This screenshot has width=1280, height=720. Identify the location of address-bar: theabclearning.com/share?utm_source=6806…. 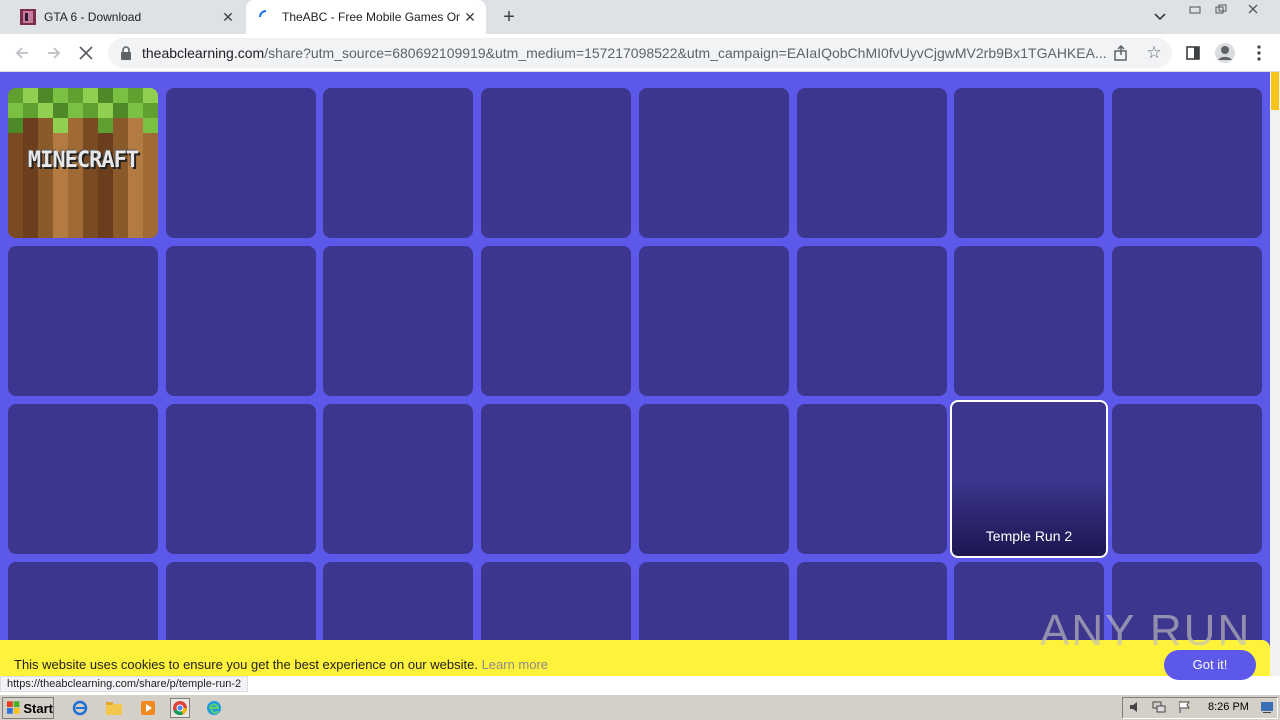
(640, 53).